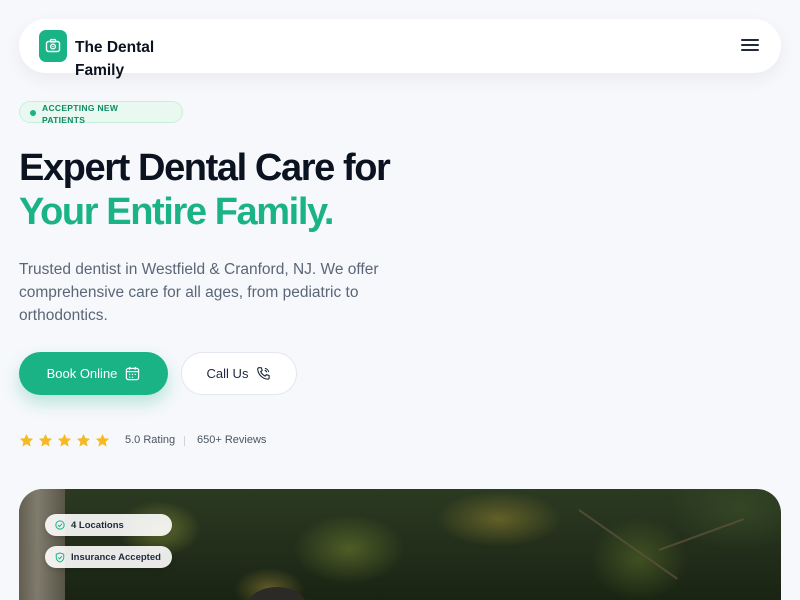 This screenshot has height=600, width=800. I want to click on call-us-label: Call Us, so click(227, 373).